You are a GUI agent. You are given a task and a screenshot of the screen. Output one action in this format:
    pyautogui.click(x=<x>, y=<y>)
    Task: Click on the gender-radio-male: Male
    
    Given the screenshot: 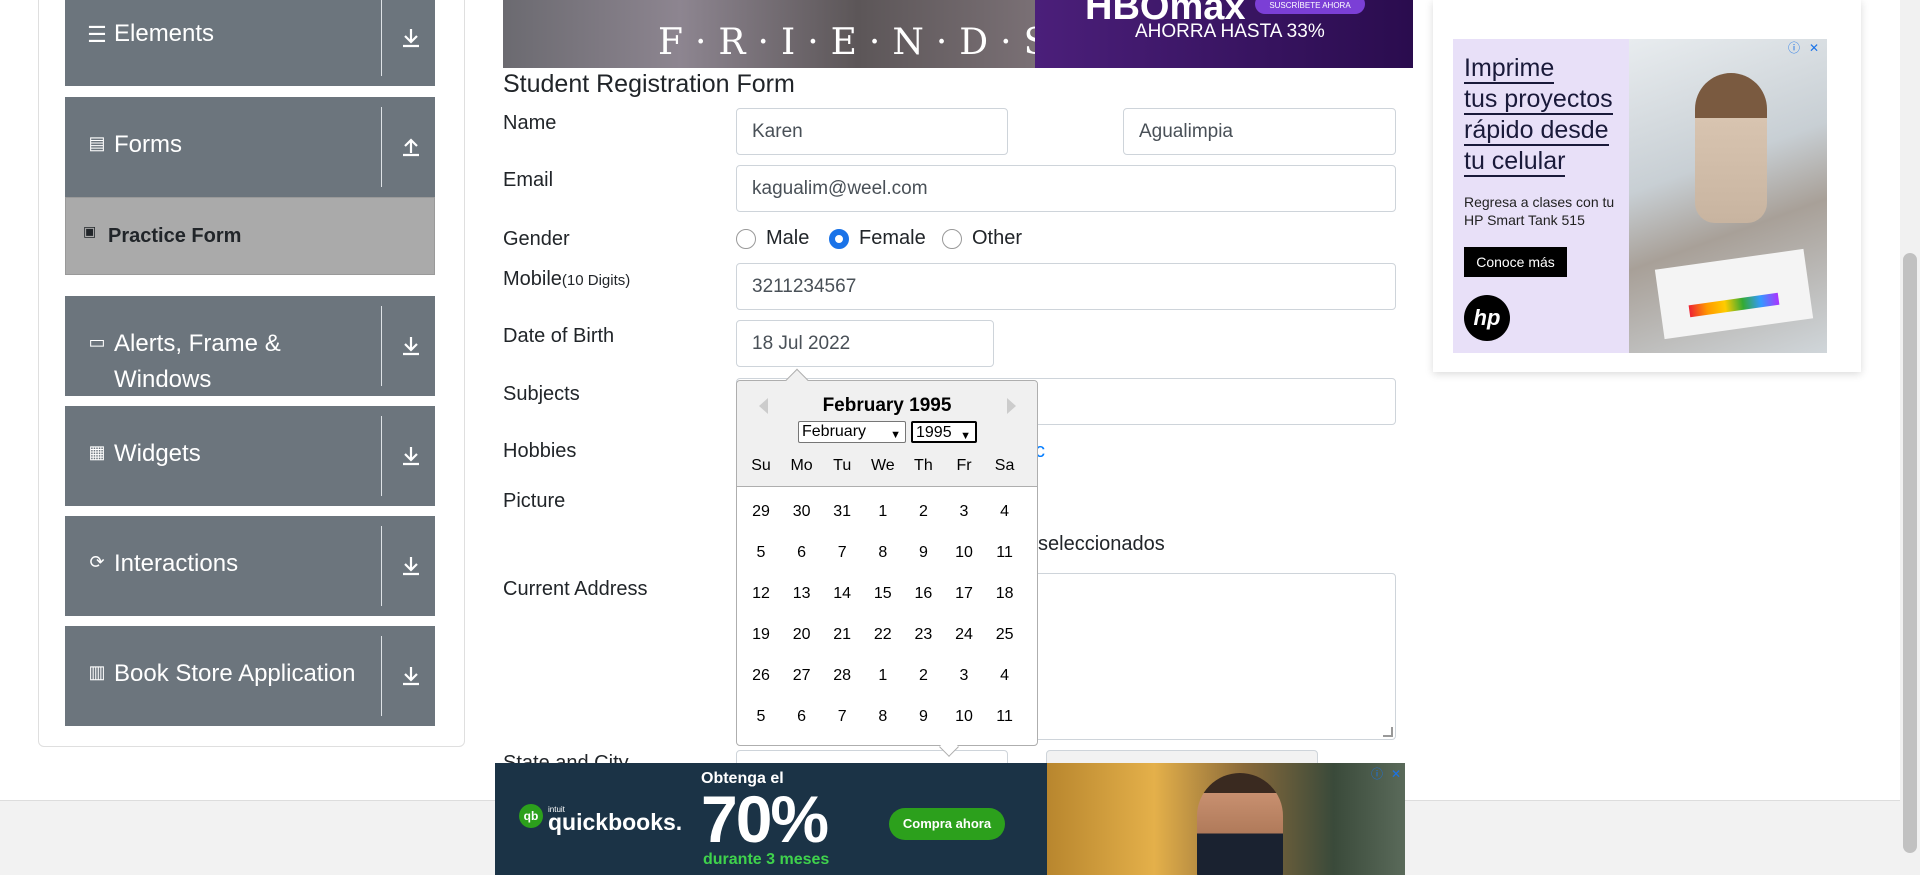 What is the action you would take?
    pyautogui.click(x=772, y=238)
    